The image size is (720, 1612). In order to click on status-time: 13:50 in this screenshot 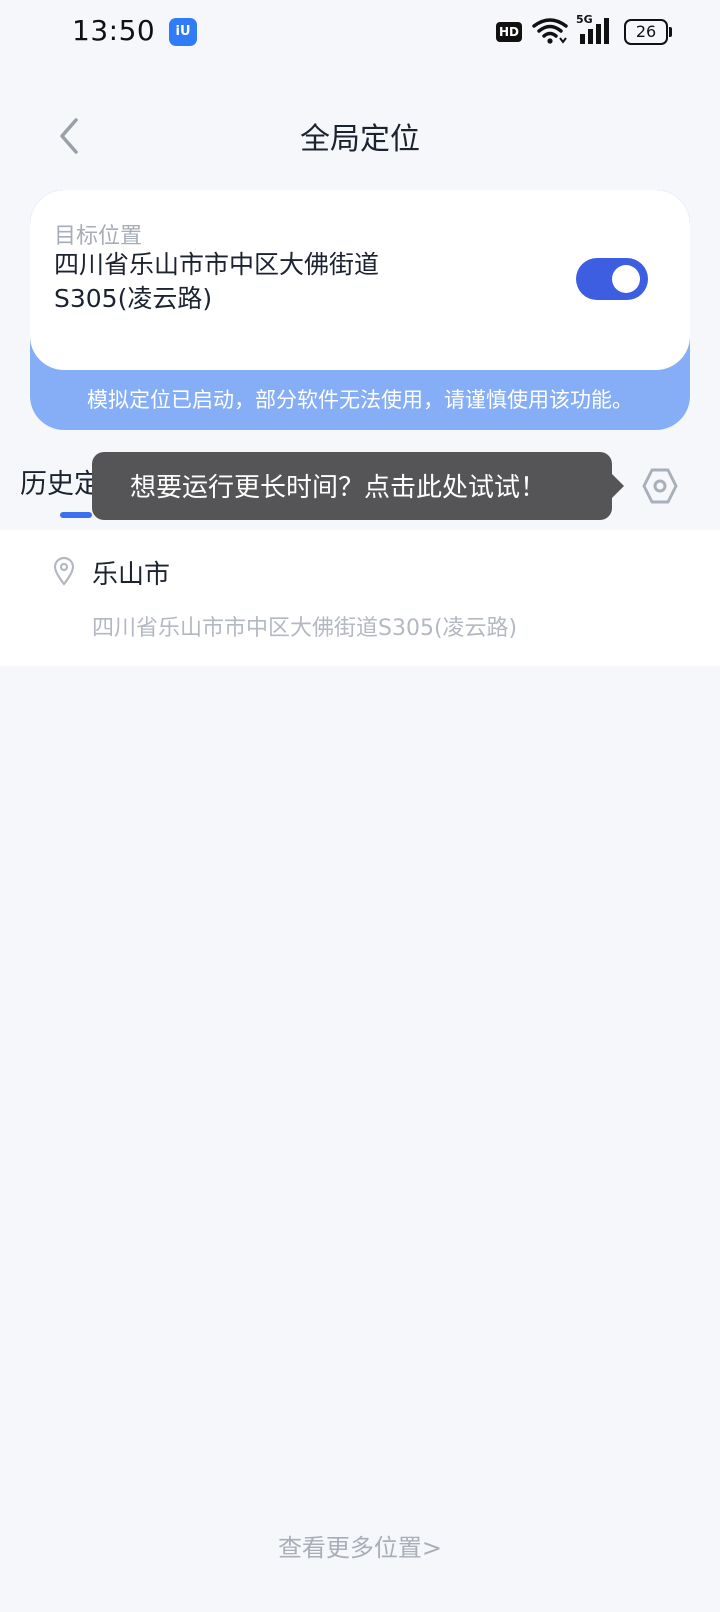, I will do `click(114, 30)`.